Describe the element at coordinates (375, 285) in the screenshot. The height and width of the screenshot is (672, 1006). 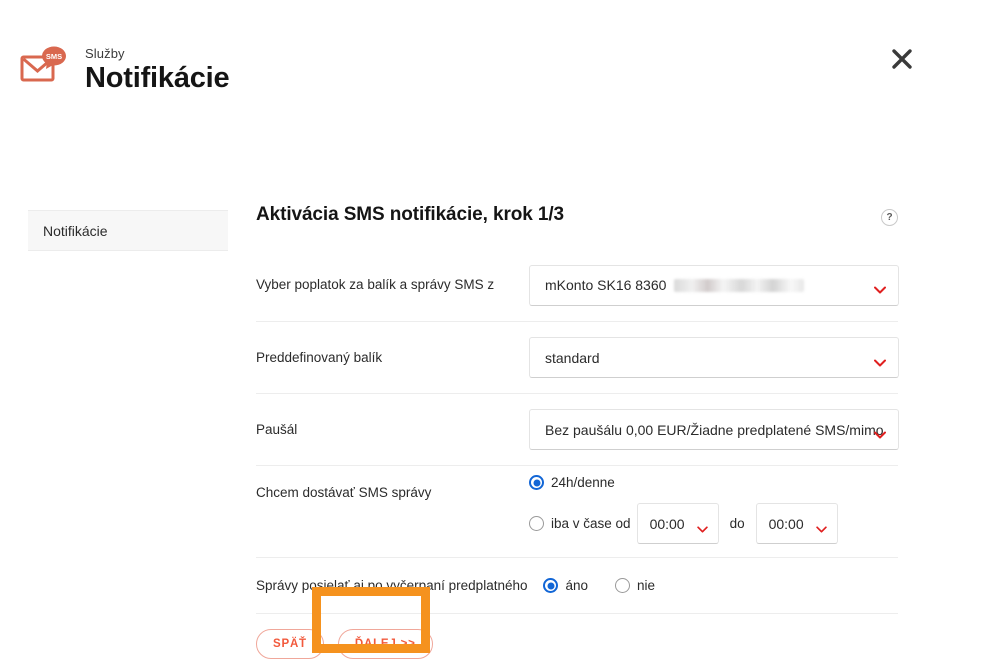
I see `label-account: Vyber poplatok za balík a správy SMS z` at that location.